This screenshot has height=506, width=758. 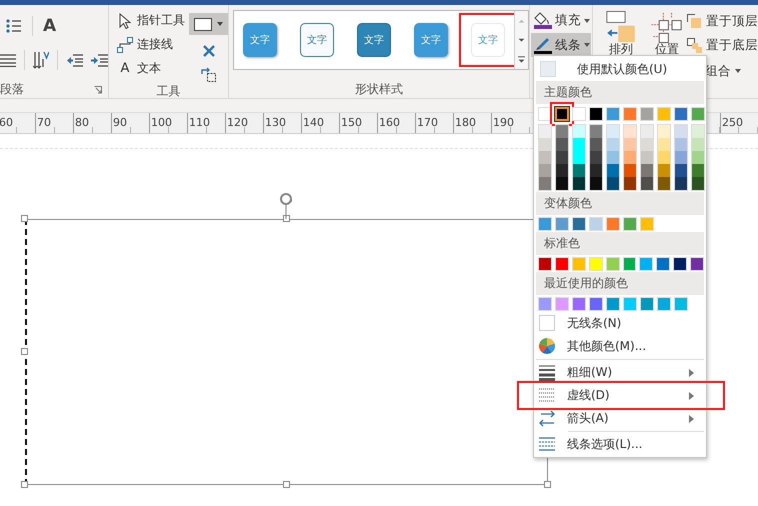 I want to click on ruler-label: 120, so click(x=244, y=123).